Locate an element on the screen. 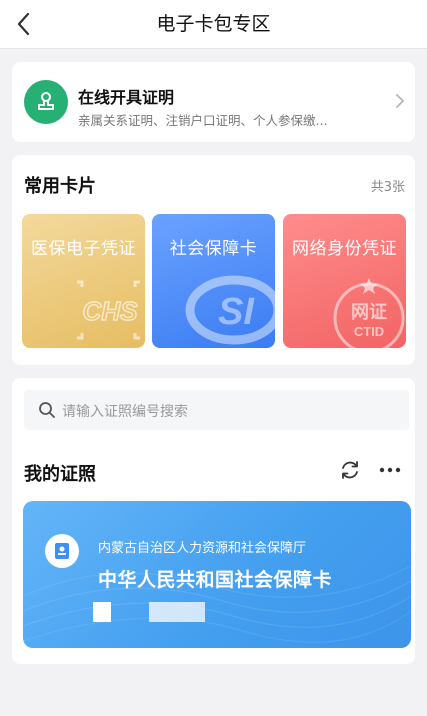 The height and width of the screenshot is (716, 427). card-issuer: 内蒙古自治区人力资源和社会保障厅 is located at coordinates (202, 548).